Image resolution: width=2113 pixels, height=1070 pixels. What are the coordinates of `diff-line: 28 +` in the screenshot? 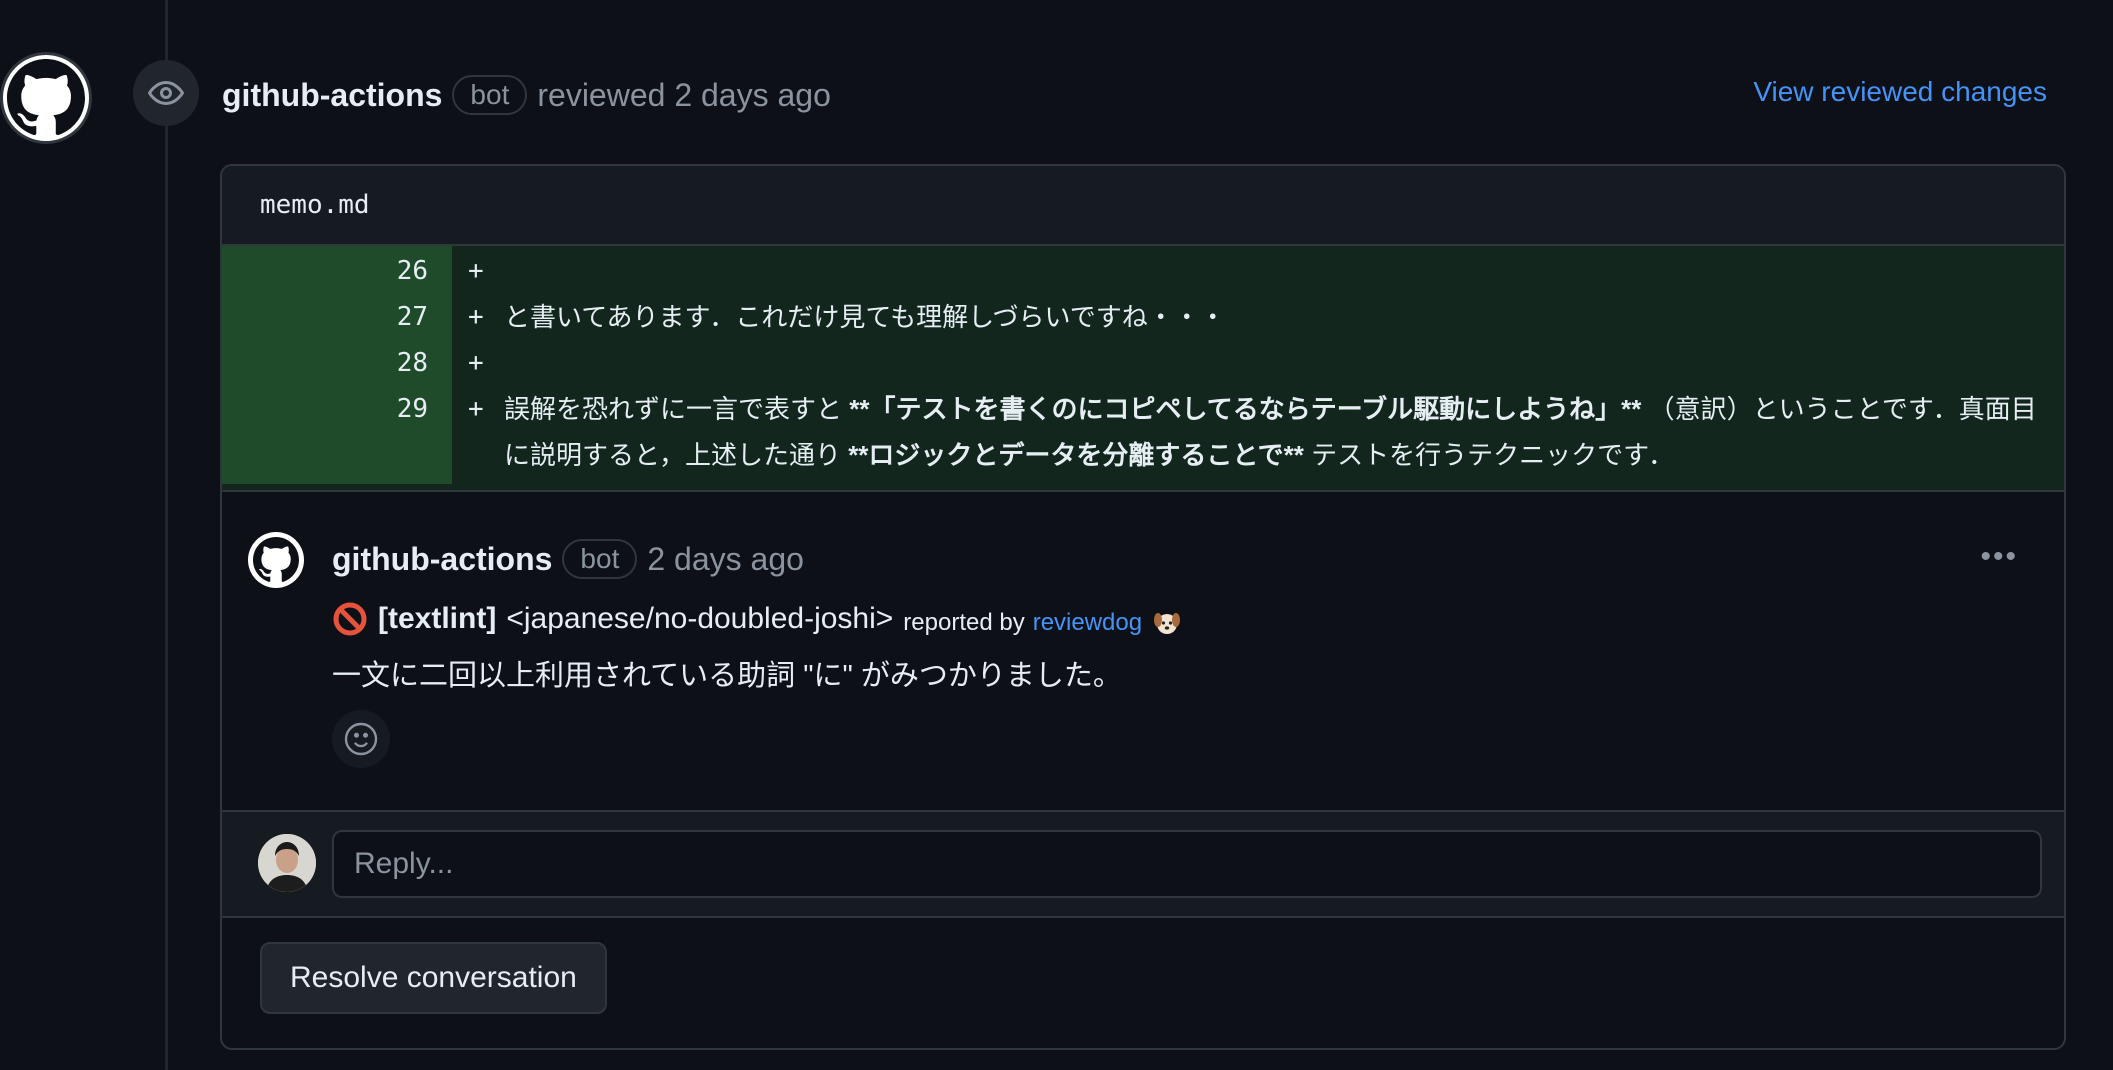 It's located at (1143, 363).